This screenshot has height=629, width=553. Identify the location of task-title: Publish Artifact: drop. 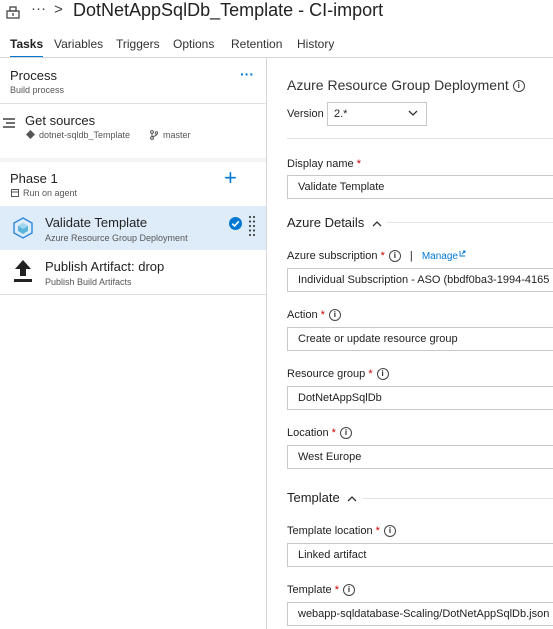
(105, 266).